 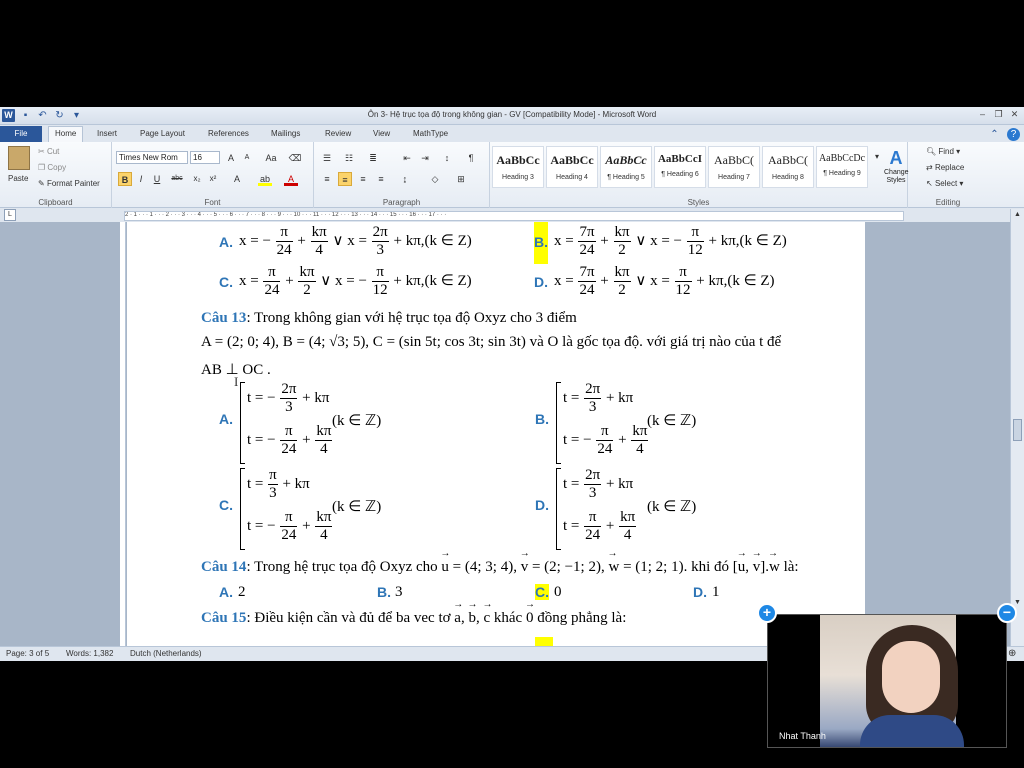 I want to click on help-icon: ?, so click(x=1013, y=134).